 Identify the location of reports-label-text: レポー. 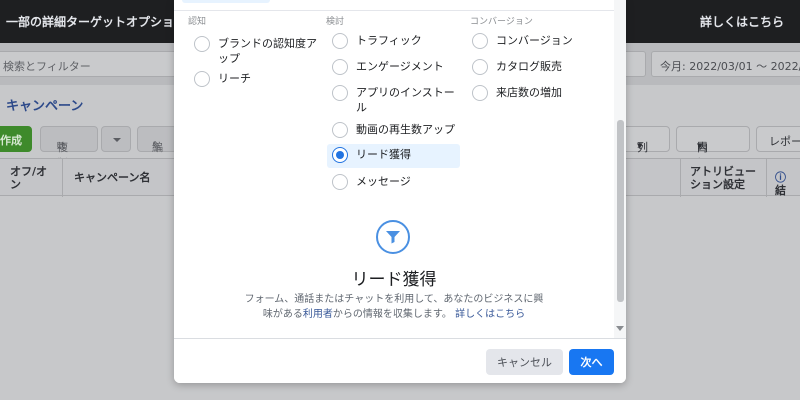
(784, 141).